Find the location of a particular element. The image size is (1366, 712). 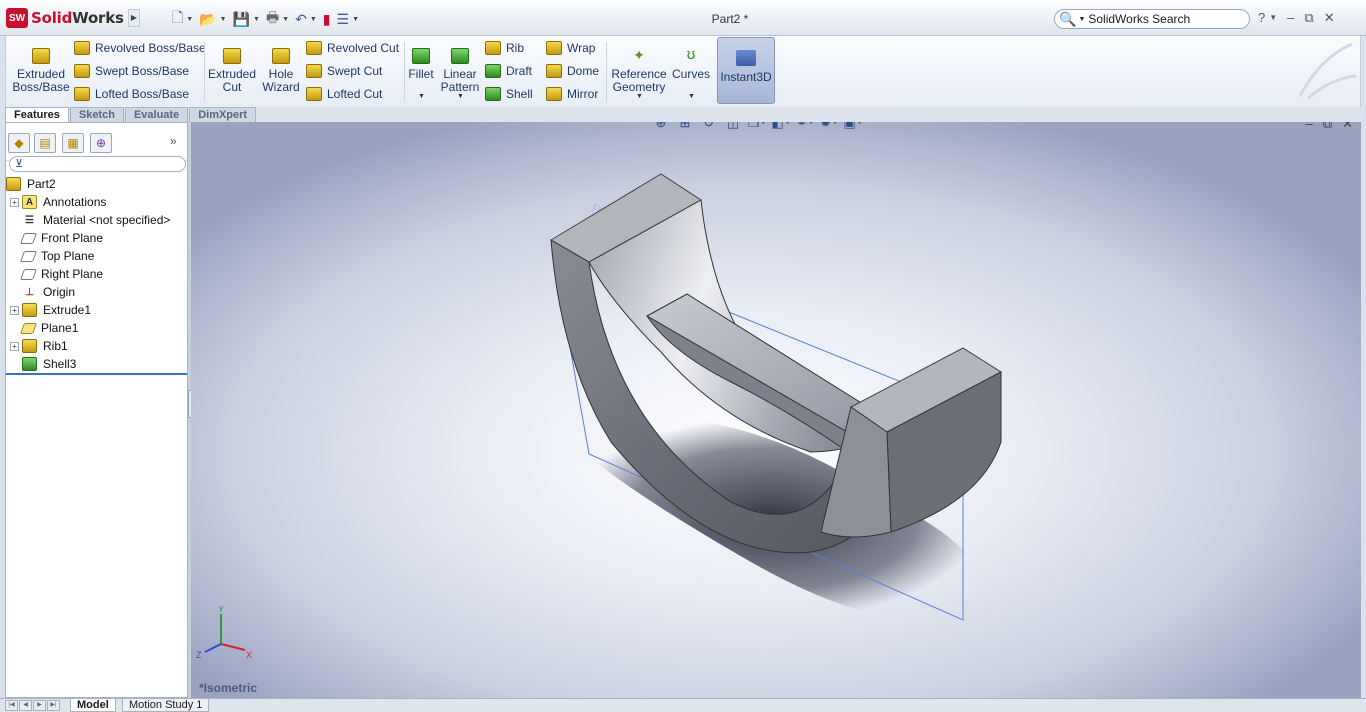

tree-item-part2: Part2 is located at coordinates (96, 184).